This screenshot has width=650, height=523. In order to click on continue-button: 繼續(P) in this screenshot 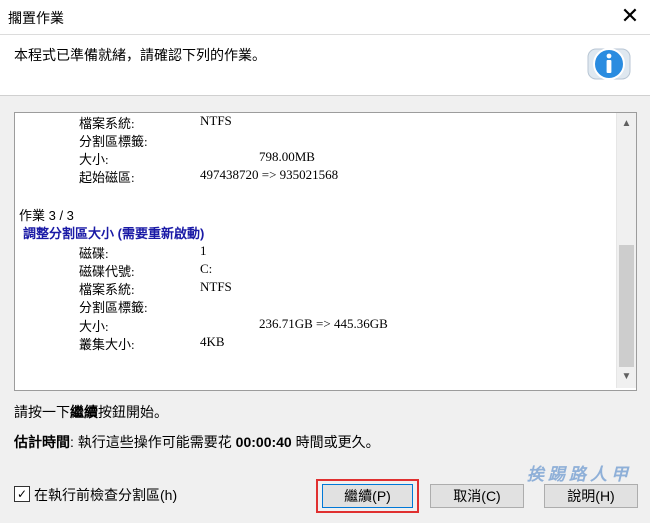, I will do `click(367, 496)`.